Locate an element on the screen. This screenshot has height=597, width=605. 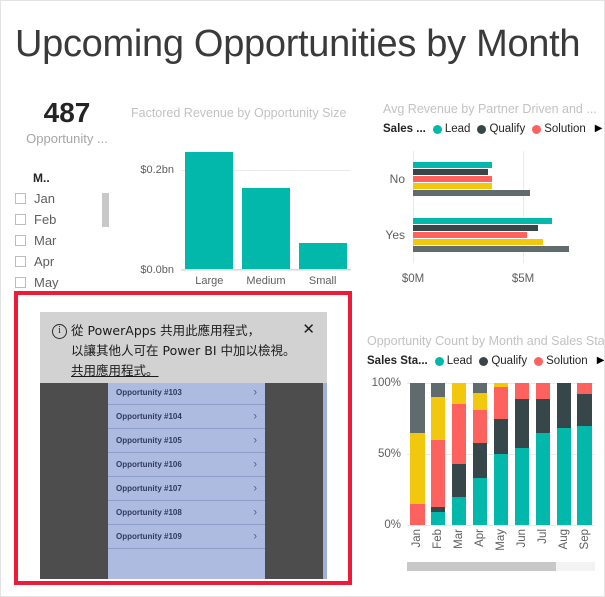
bar-no-proposal is located at coordinates (453, 185).